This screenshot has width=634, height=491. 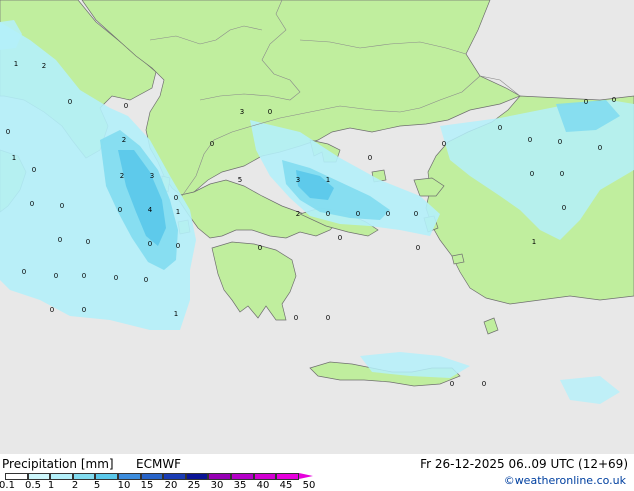 What do you see at coordinates (240, 180) in the screenshot?
I see `value-label: 5` at bounding box center [240, 180].